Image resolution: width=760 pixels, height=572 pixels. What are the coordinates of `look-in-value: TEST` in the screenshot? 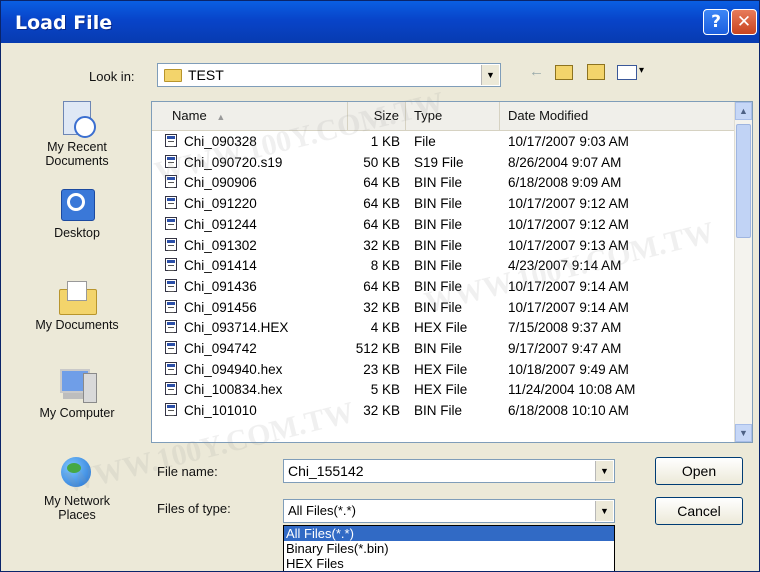 It's located at (206, 75).